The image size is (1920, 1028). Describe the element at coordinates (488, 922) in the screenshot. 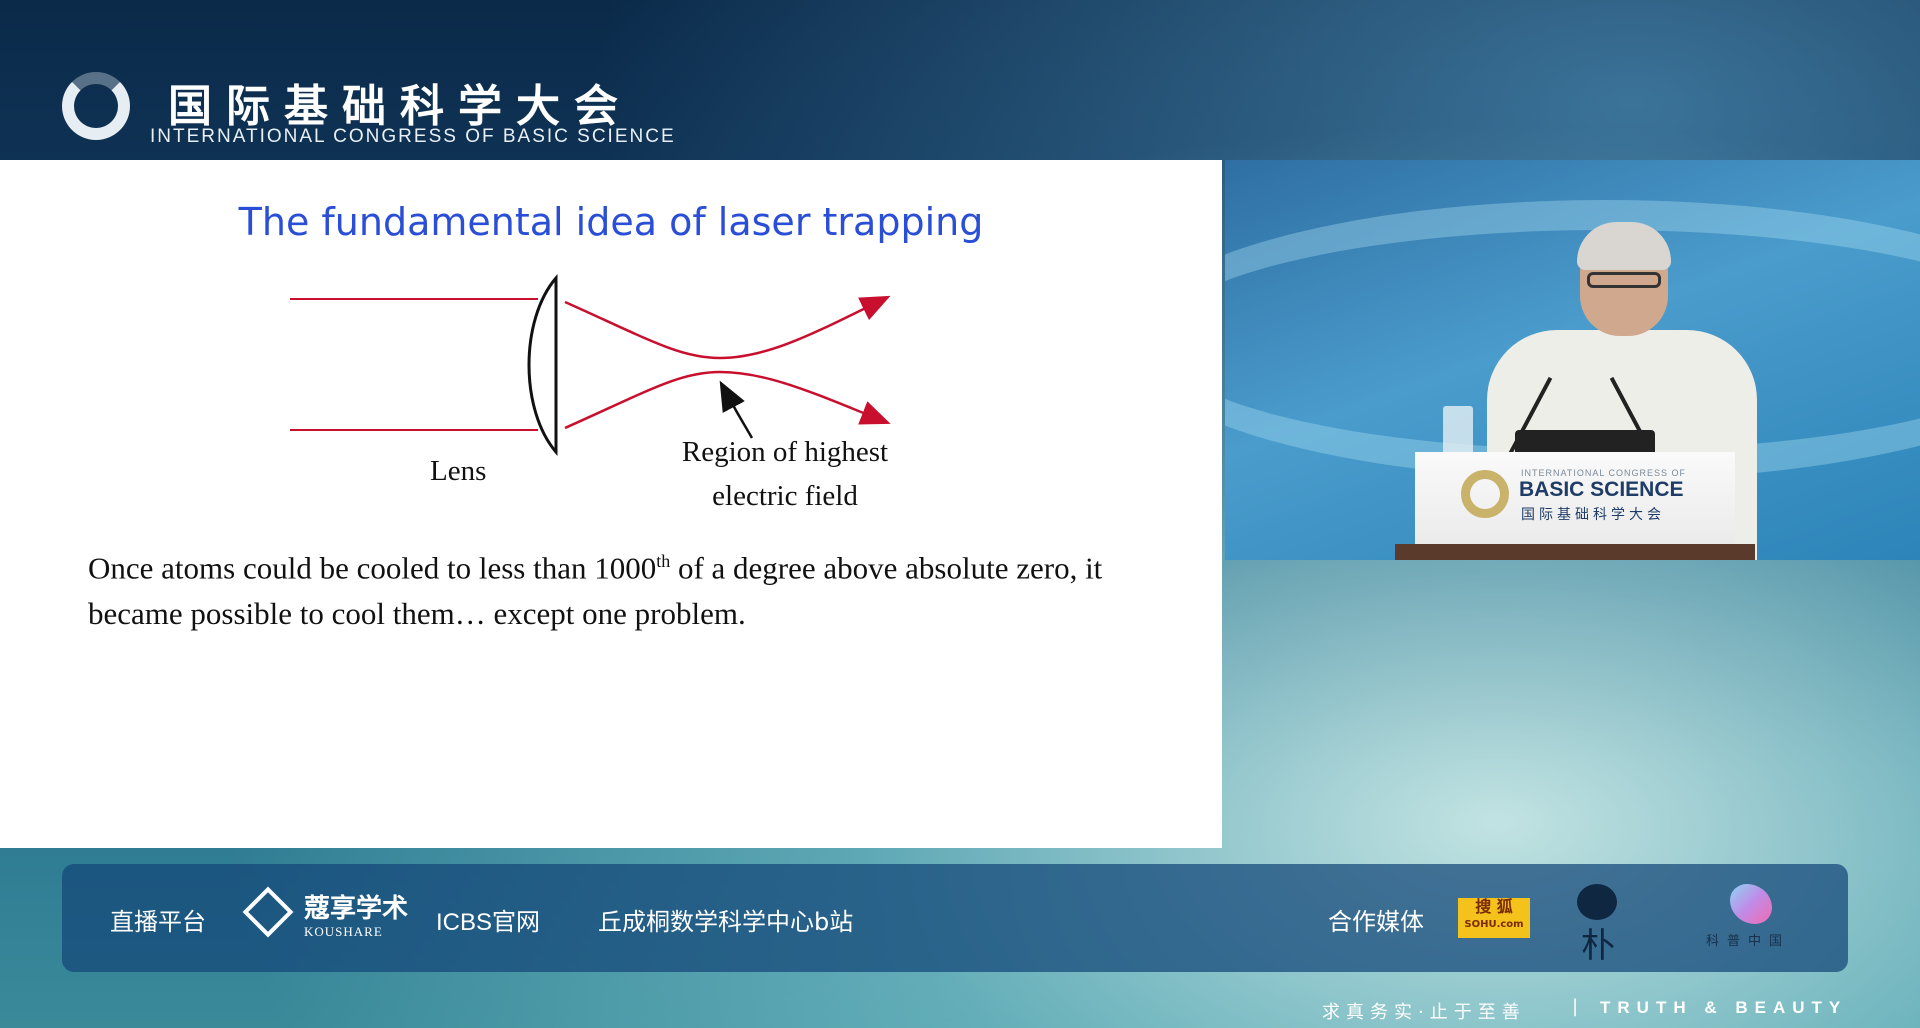

I see `icbs-site-label: ICBS官网` at that location.